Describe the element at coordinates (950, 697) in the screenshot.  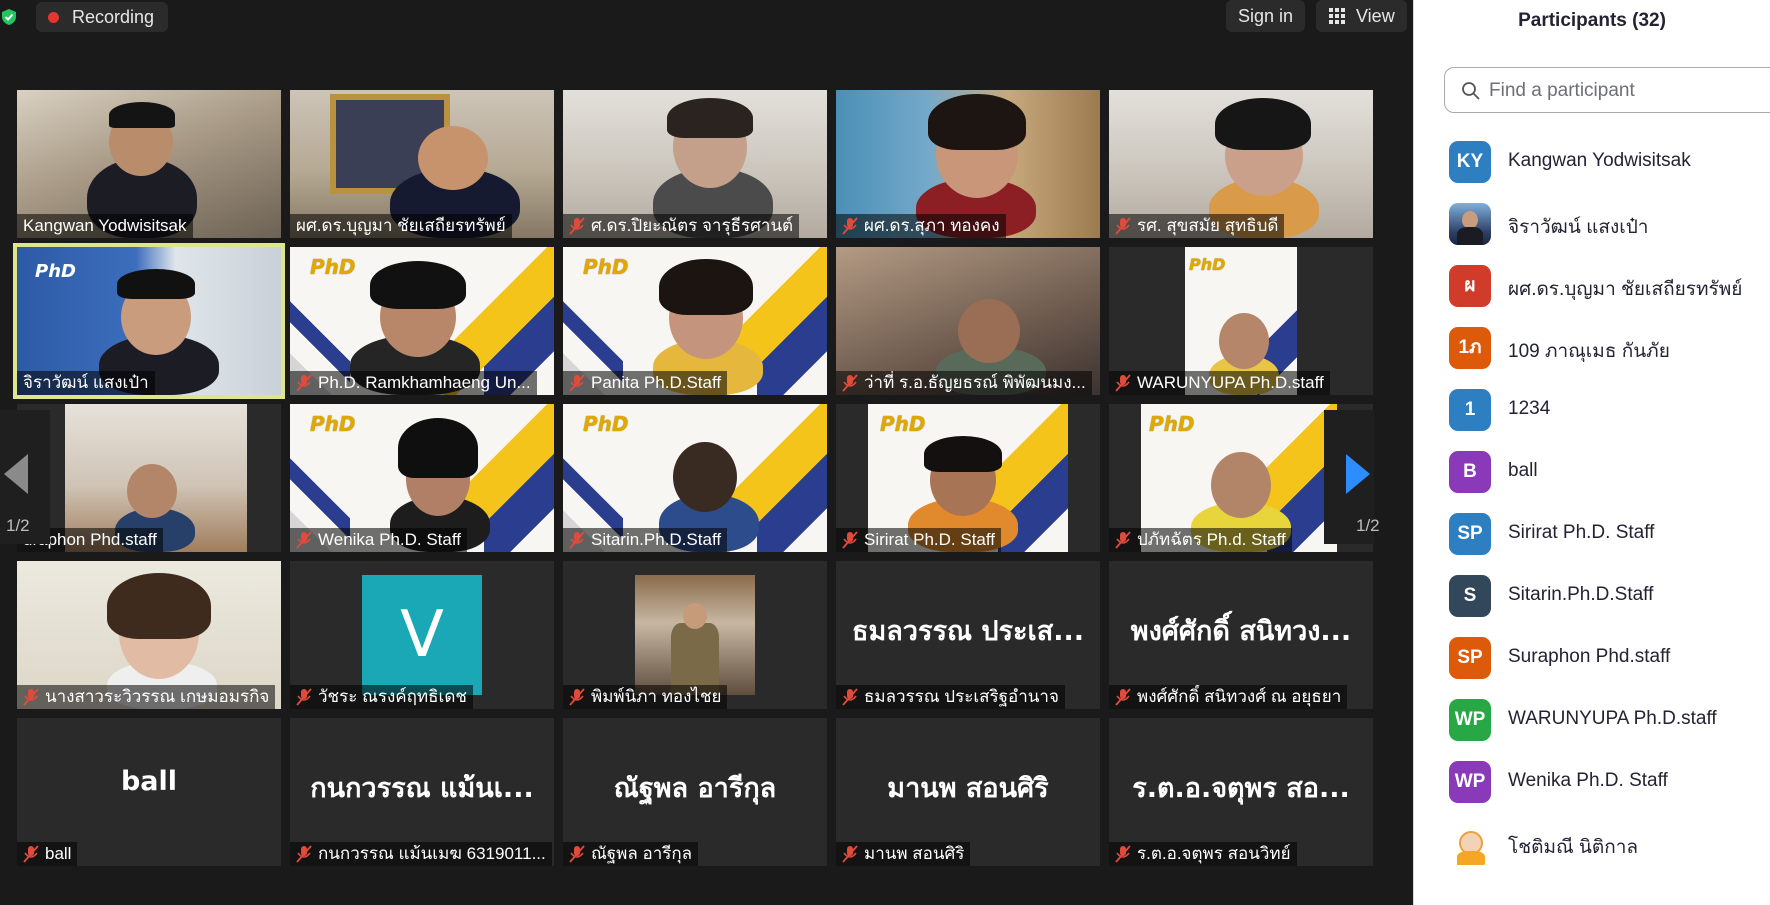
I see `participant-name-label: ธมลวรรณ ประเสริฐอำนาจ` at that location.